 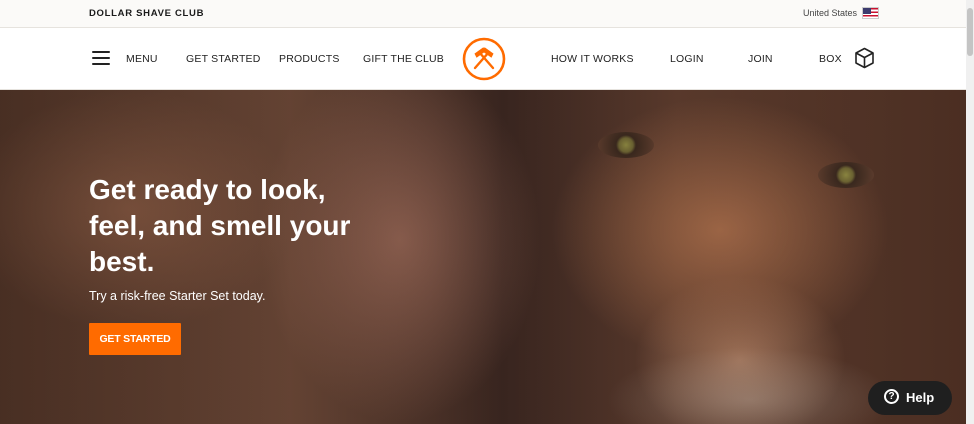 I want to click on help-label: Help, so click(x=920, y=397).